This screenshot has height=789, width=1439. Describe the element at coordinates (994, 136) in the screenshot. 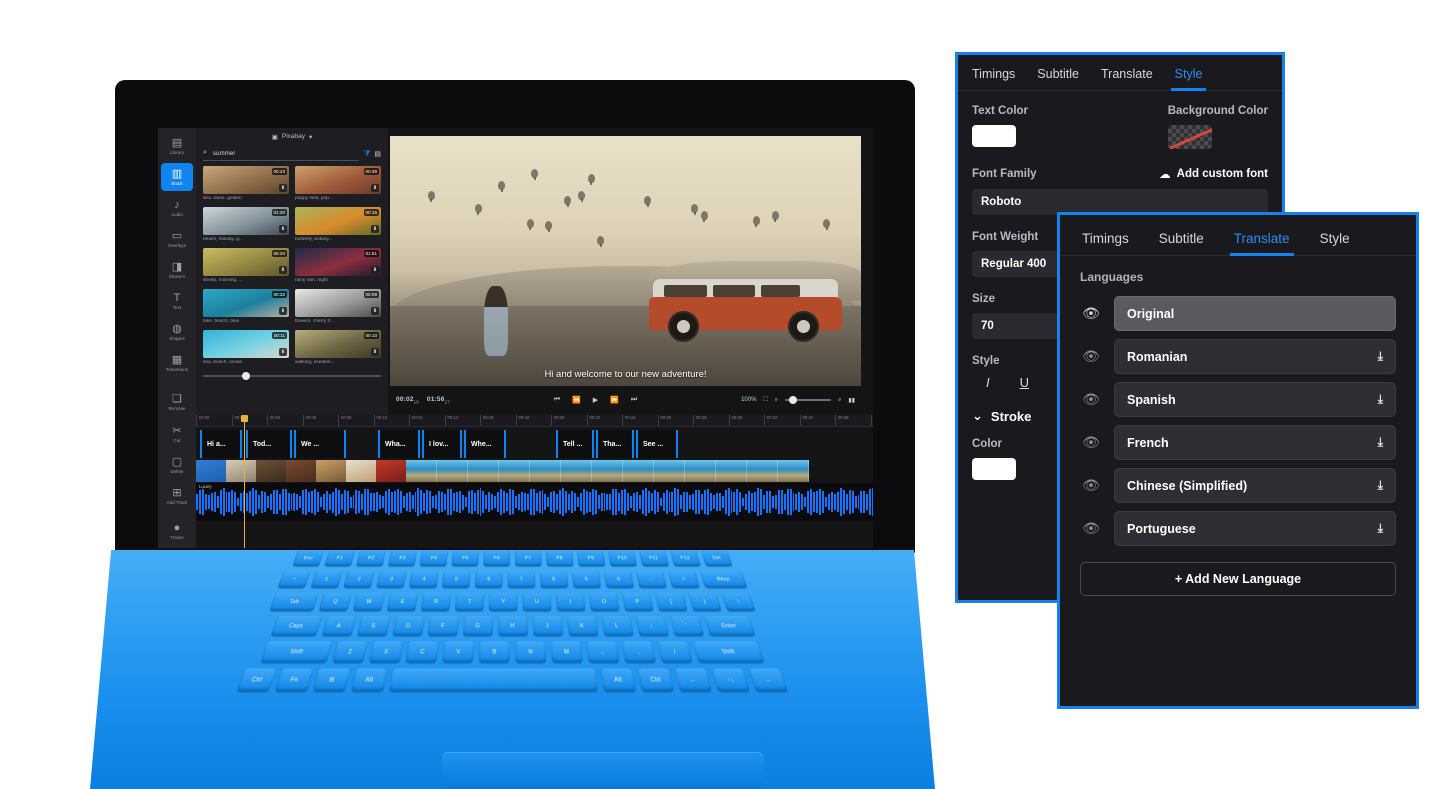

I see `text-color-swatch` at that location.